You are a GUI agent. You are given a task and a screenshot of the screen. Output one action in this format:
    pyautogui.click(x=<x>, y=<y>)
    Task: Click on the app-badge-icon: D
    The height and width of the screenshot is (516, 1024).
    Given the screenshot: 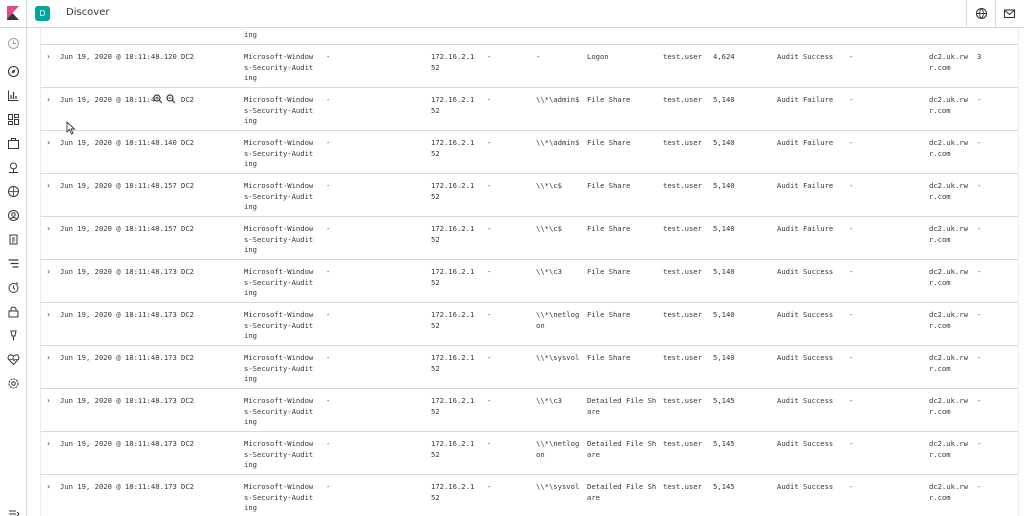 What is the action you would take?
    pyautogui.click(x=42, y=13)
    